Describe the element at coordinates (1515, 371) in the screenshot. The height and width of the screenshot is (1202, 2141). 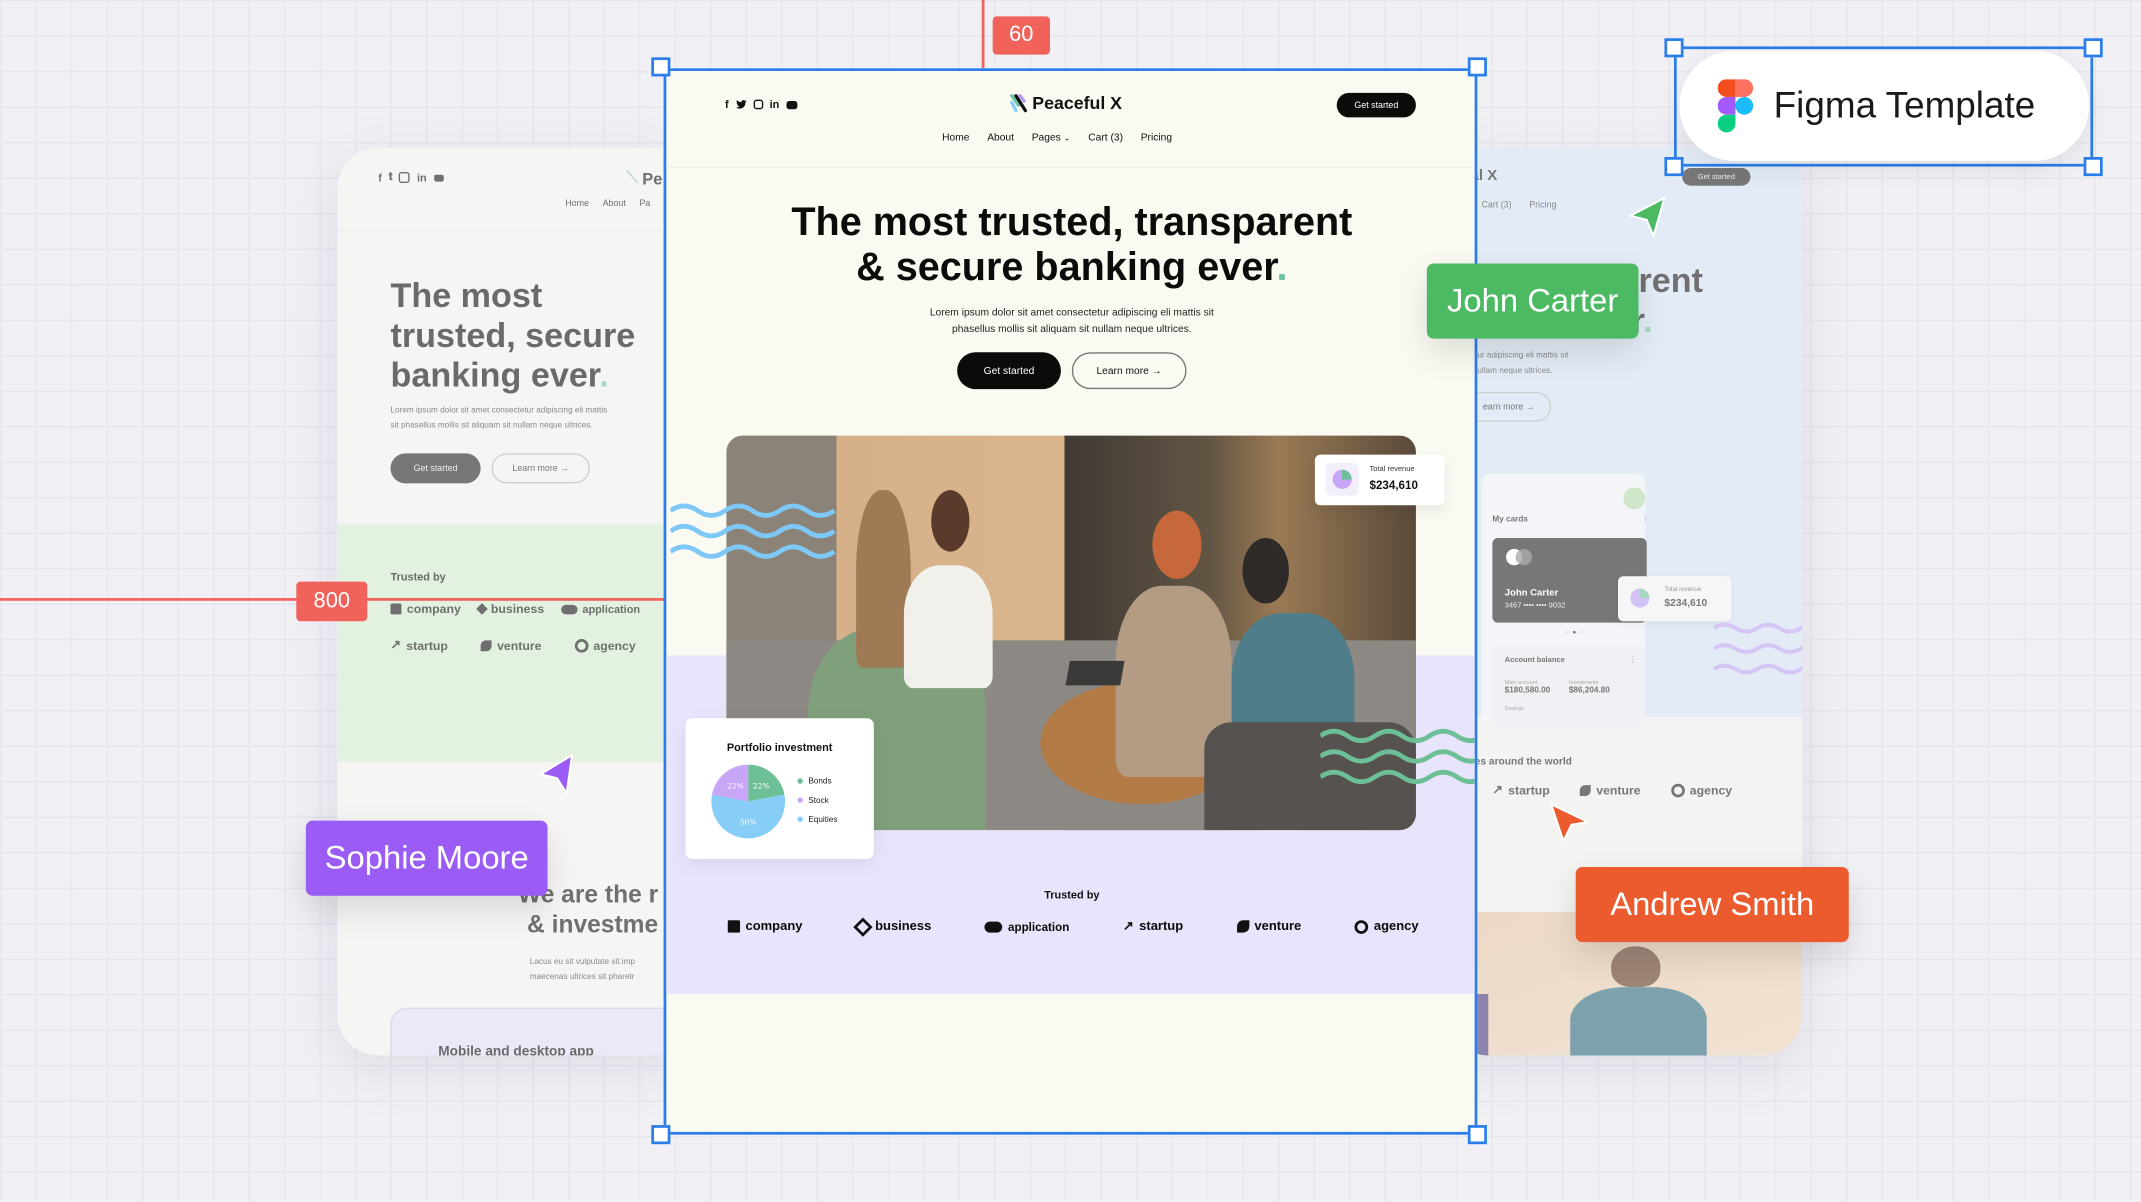
I see `subtext-line: ullam neque ultrices.` at that location.